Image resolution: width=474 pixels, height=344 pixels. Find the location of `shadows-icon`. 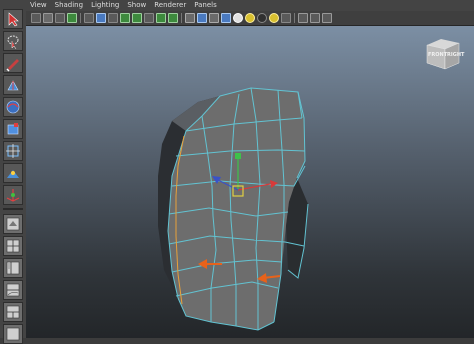

shadows-icon is located at coordinates (262, 18).